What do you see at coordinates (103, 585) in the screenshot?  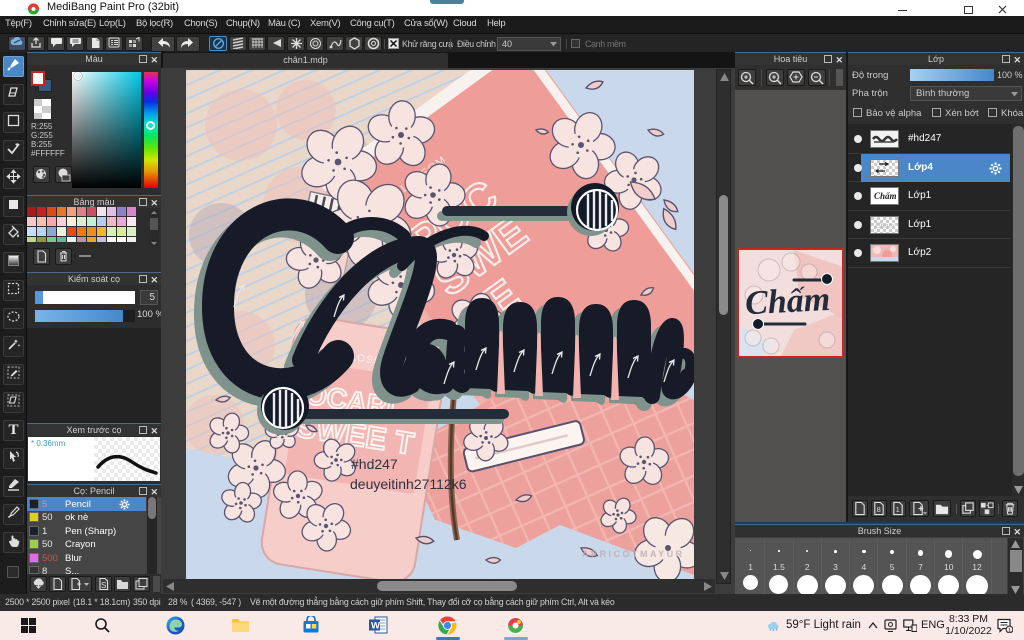 I see `svg-text: S` at bounding box center [103, 585].